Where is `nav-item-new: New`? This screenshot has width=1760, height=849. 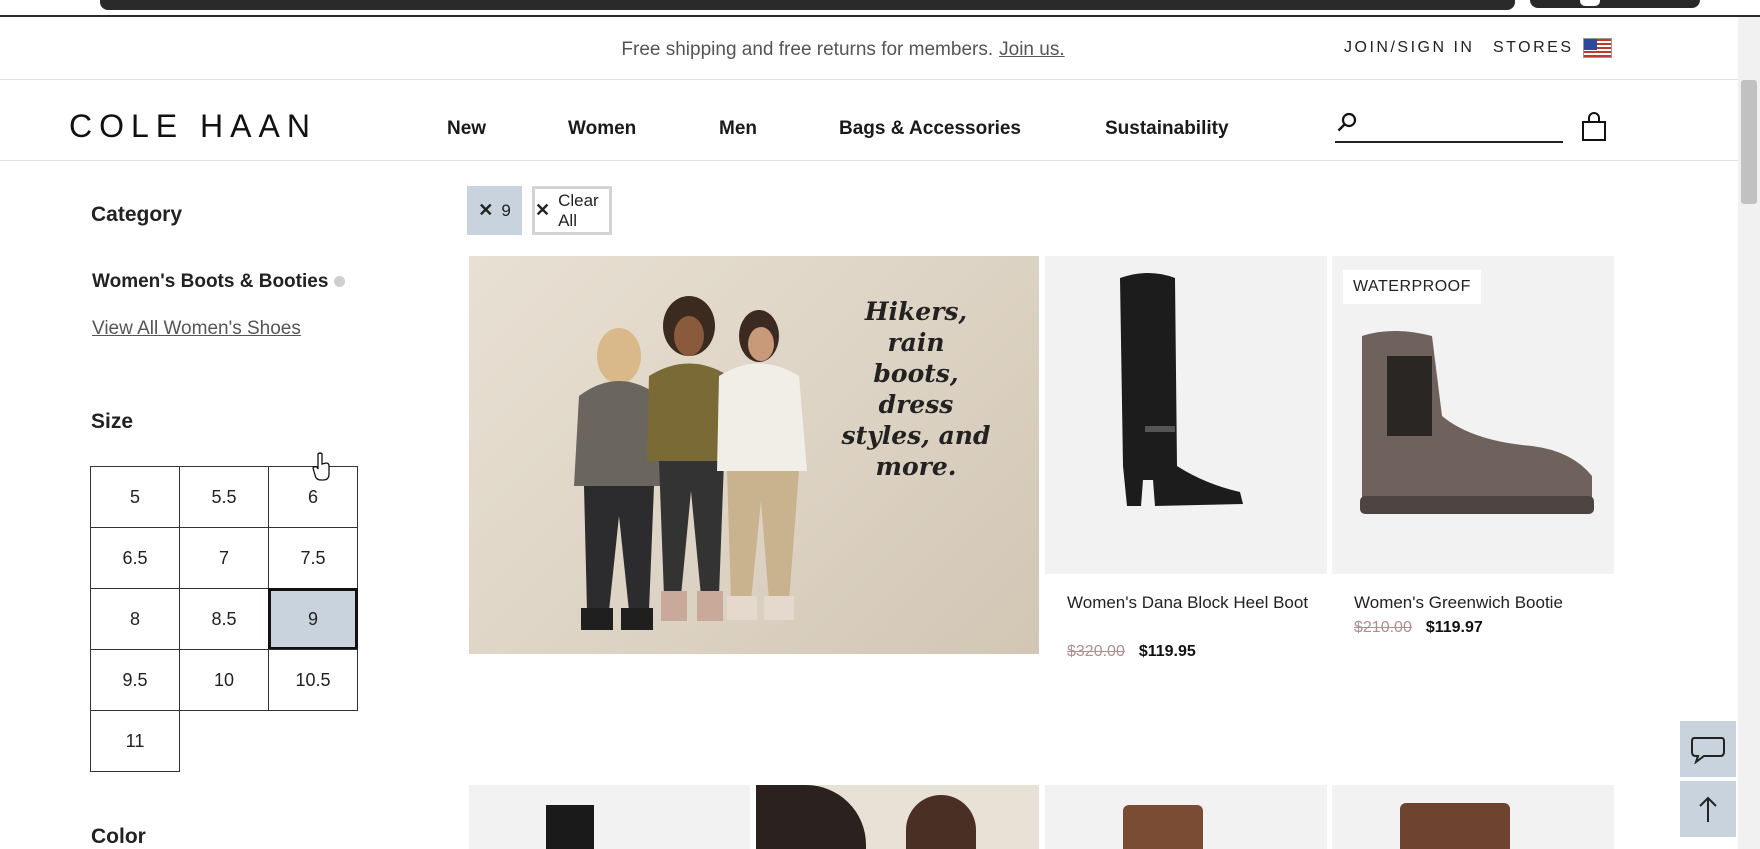
nav-item-new: New is located at coordinates (466, 129).